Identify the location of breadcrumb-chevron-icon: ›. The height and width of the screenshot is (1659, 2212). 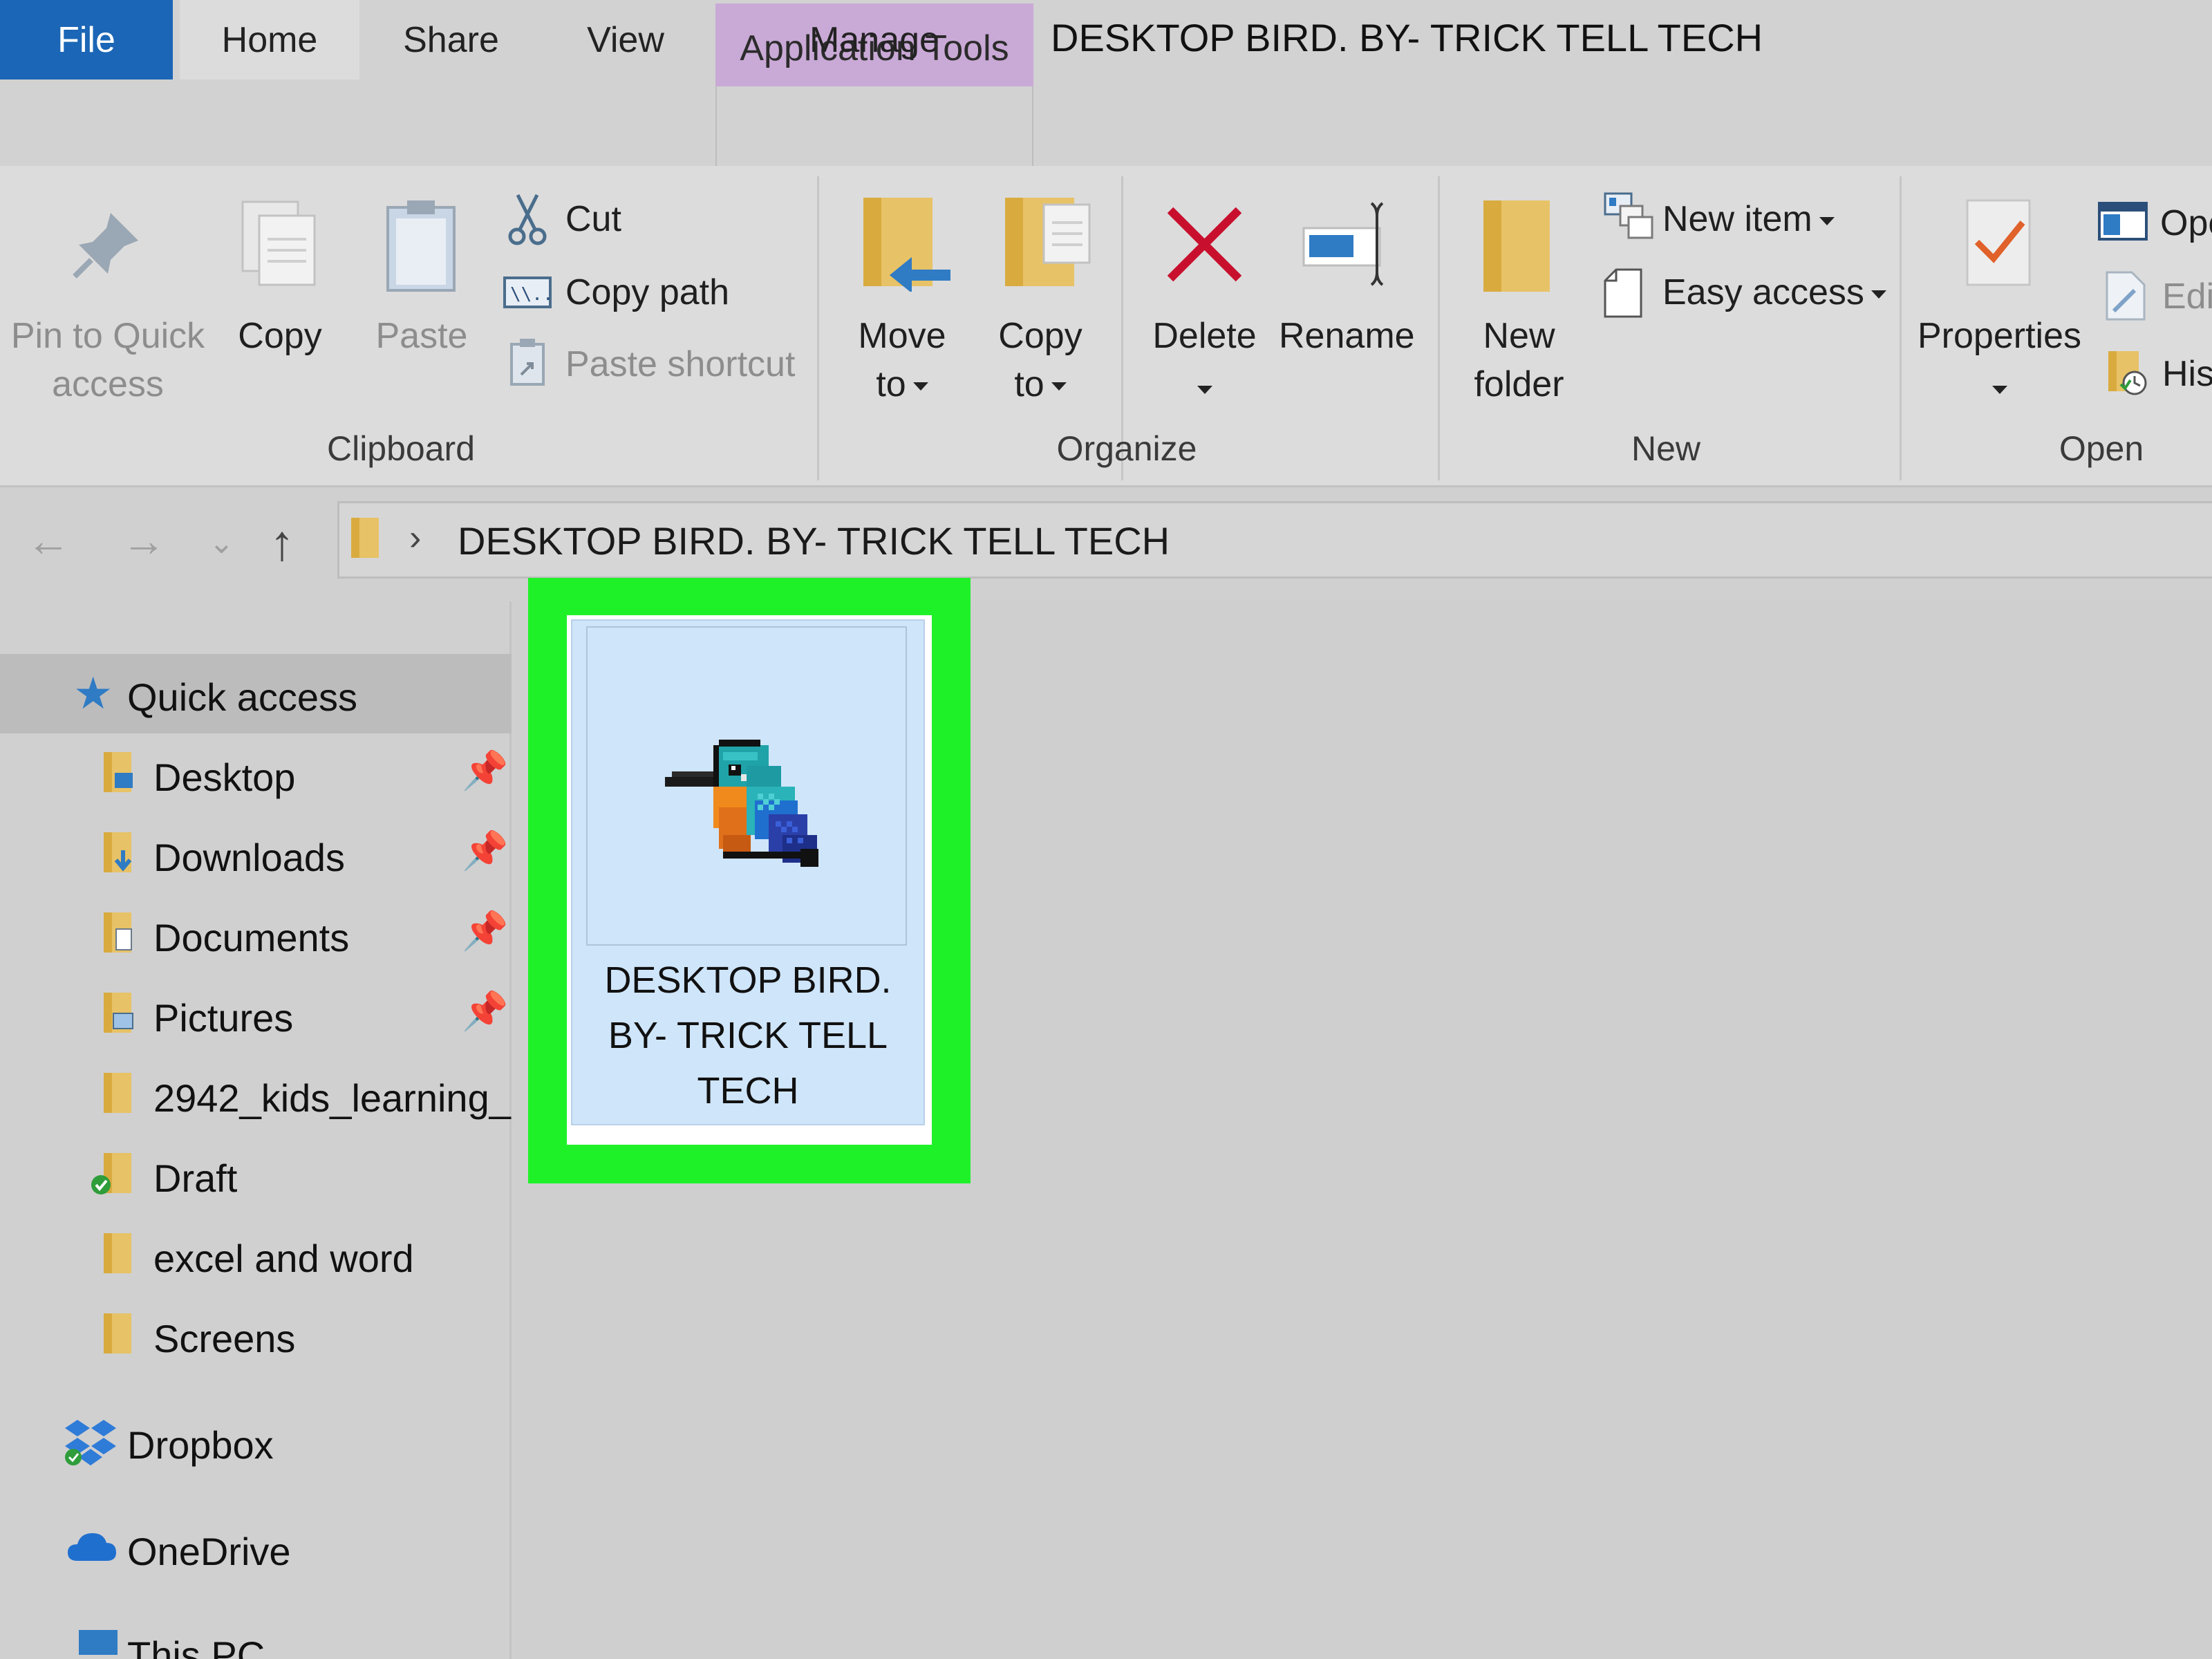
(415, 538).